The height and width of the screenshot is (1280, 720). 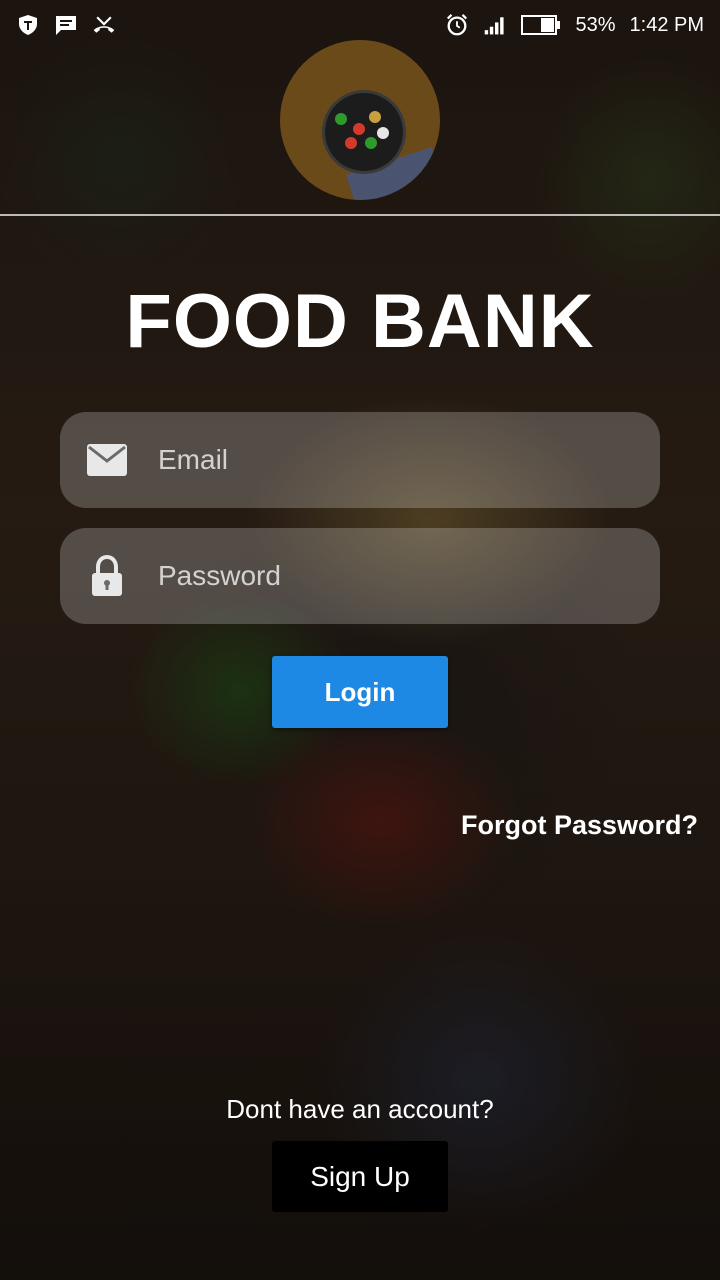 I want to click on password-input, so click(x=378, y=576).